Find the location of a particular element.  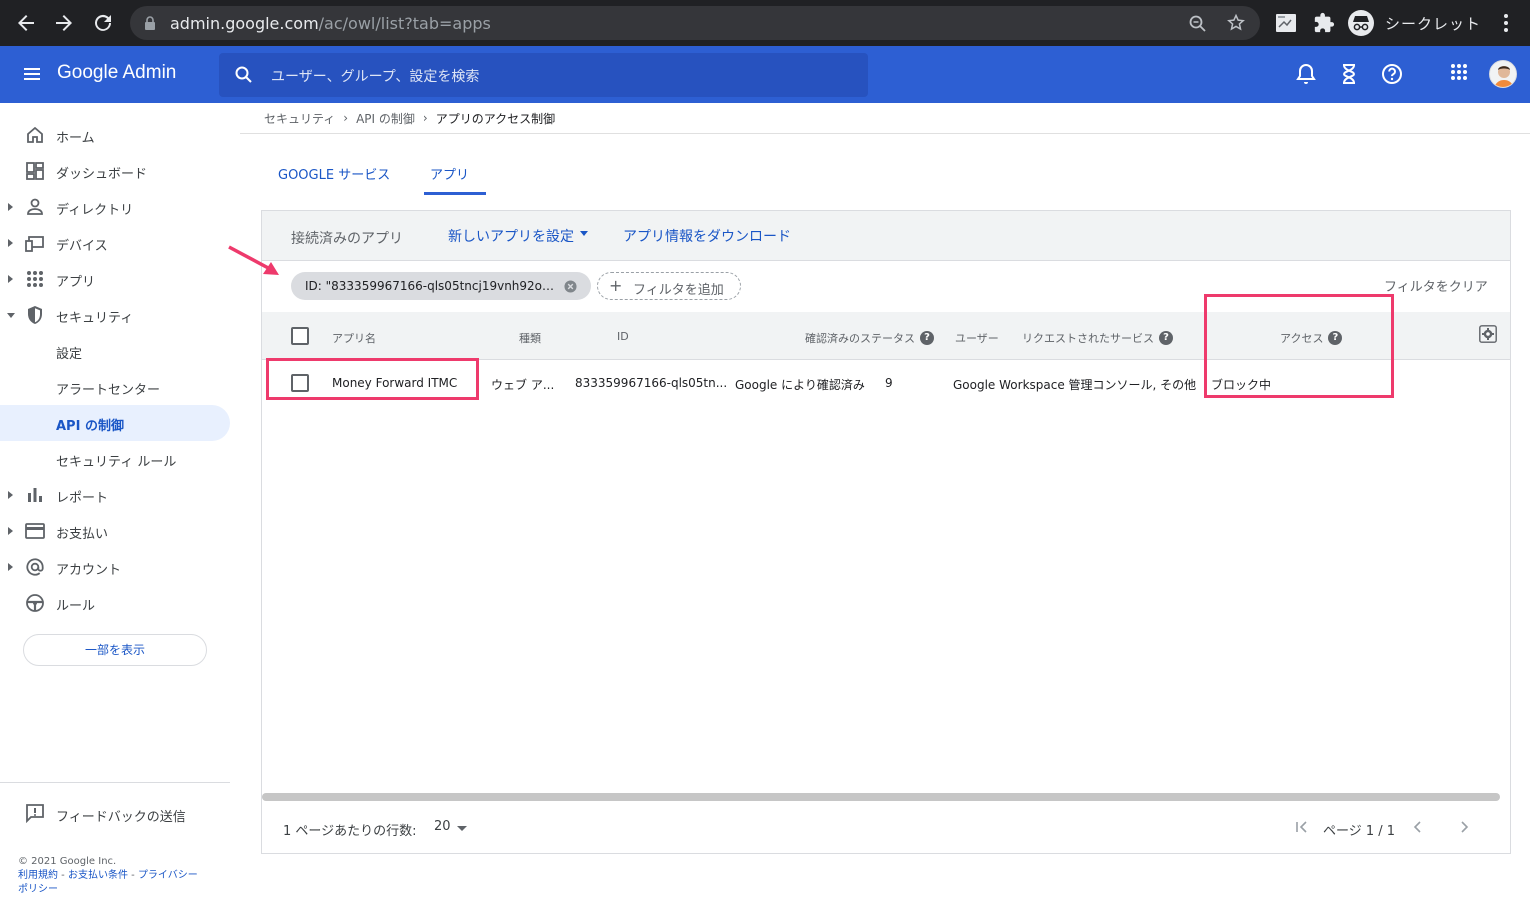

download-app-info-button: アプリ情報をダウンロード is located at coordinates (707, 236).